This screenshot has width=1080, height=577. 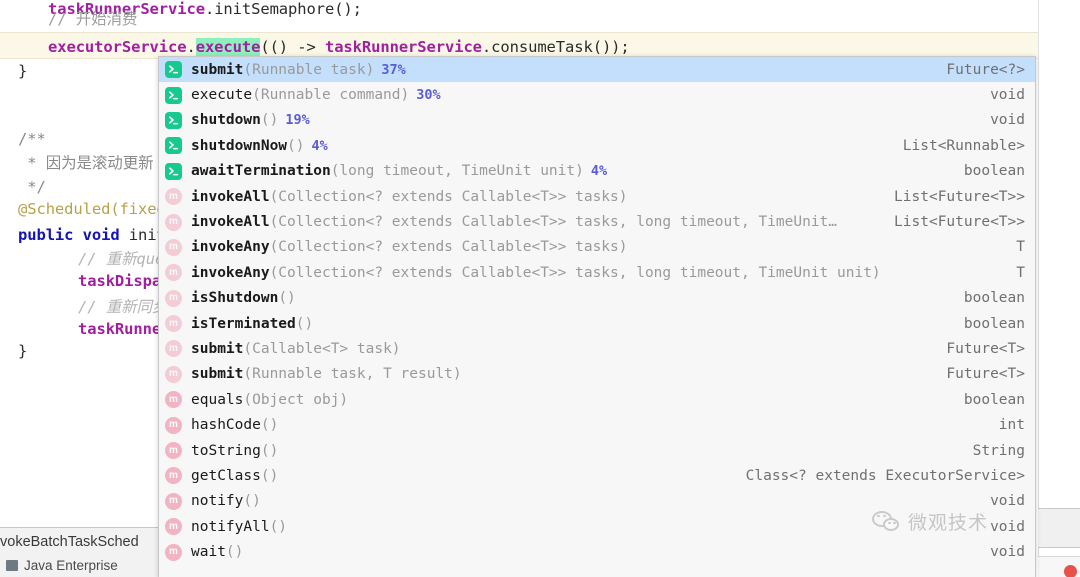 I want to click on completion-method-name: toString, so click(x=226, y=450).